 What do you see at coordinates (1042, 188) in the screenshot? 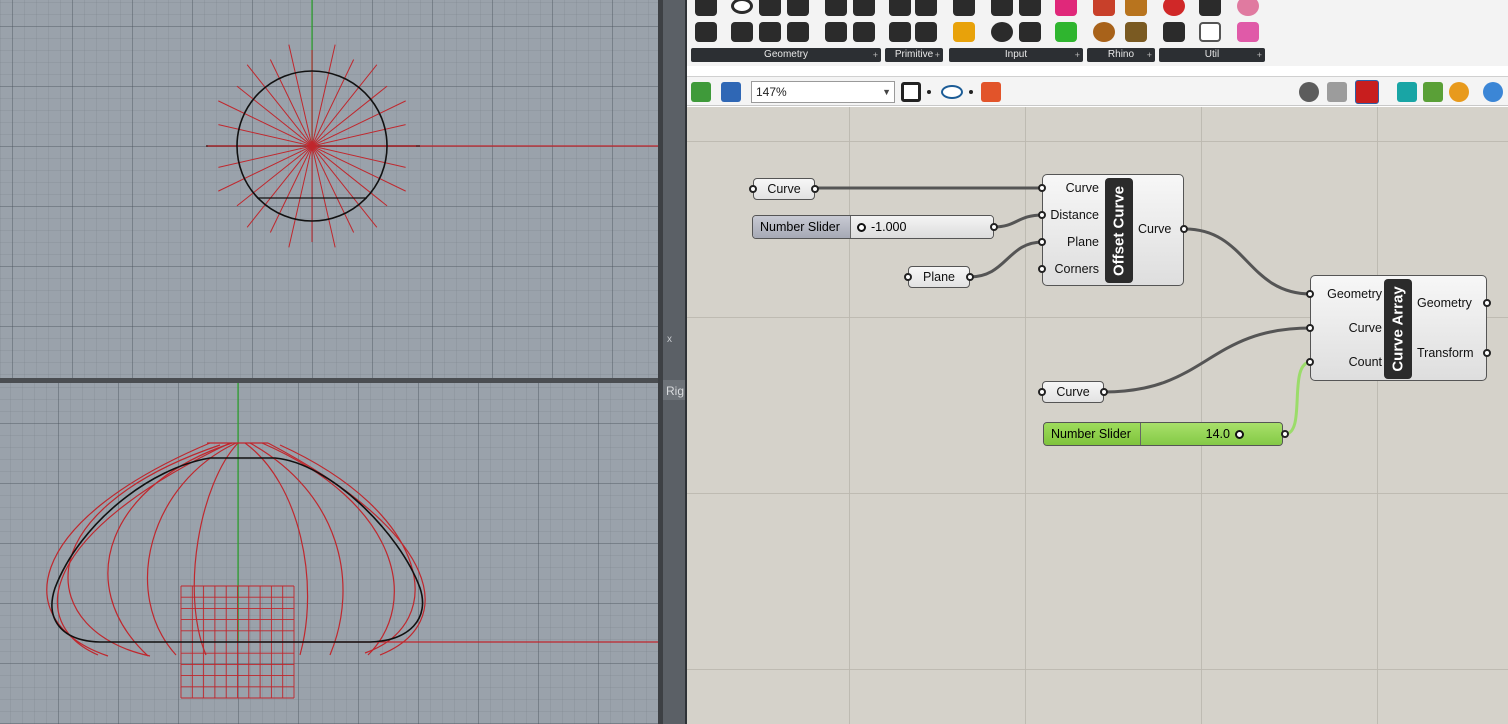
I see `offset-grip-curve` at bounding box center [1042, 188].